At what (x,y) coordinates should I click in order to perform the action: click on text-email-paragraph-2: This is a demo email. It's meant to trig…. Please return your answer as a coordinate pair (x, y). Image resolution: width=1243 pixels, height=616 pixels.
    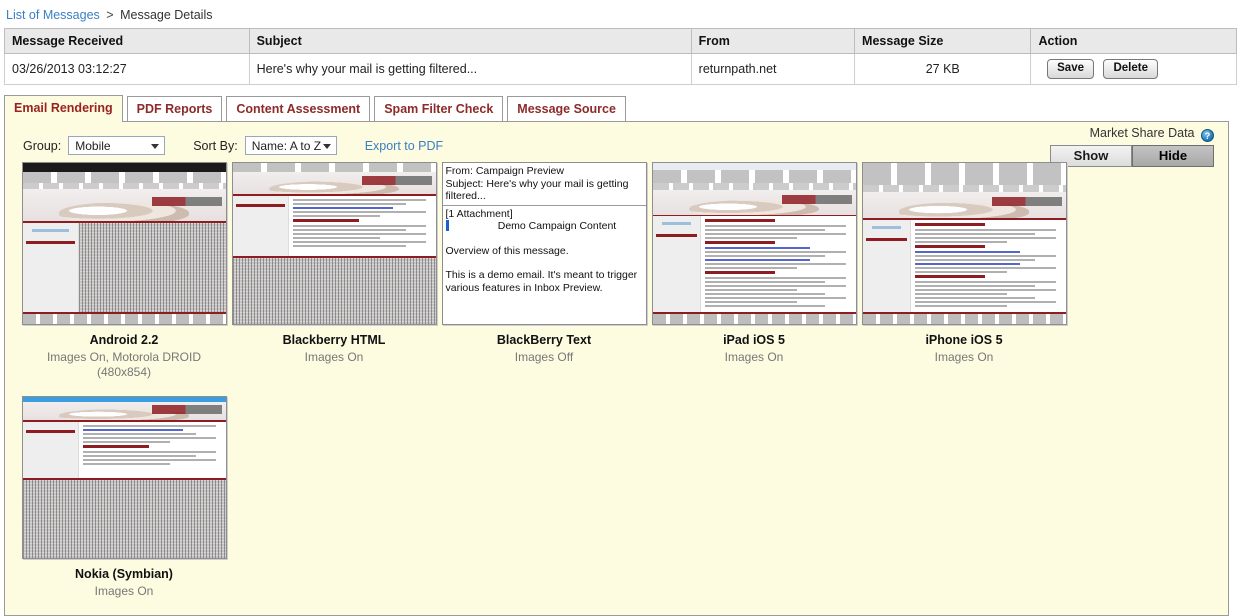
    Looking at the image, I should click on (541, 281).